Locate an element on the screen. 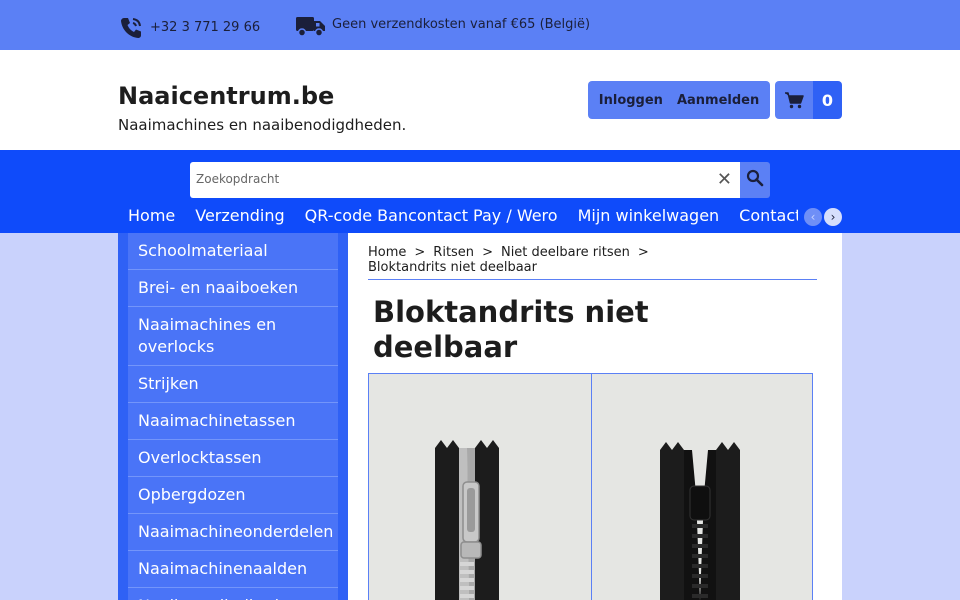  phone-icon is located at coordinates (131, 30).